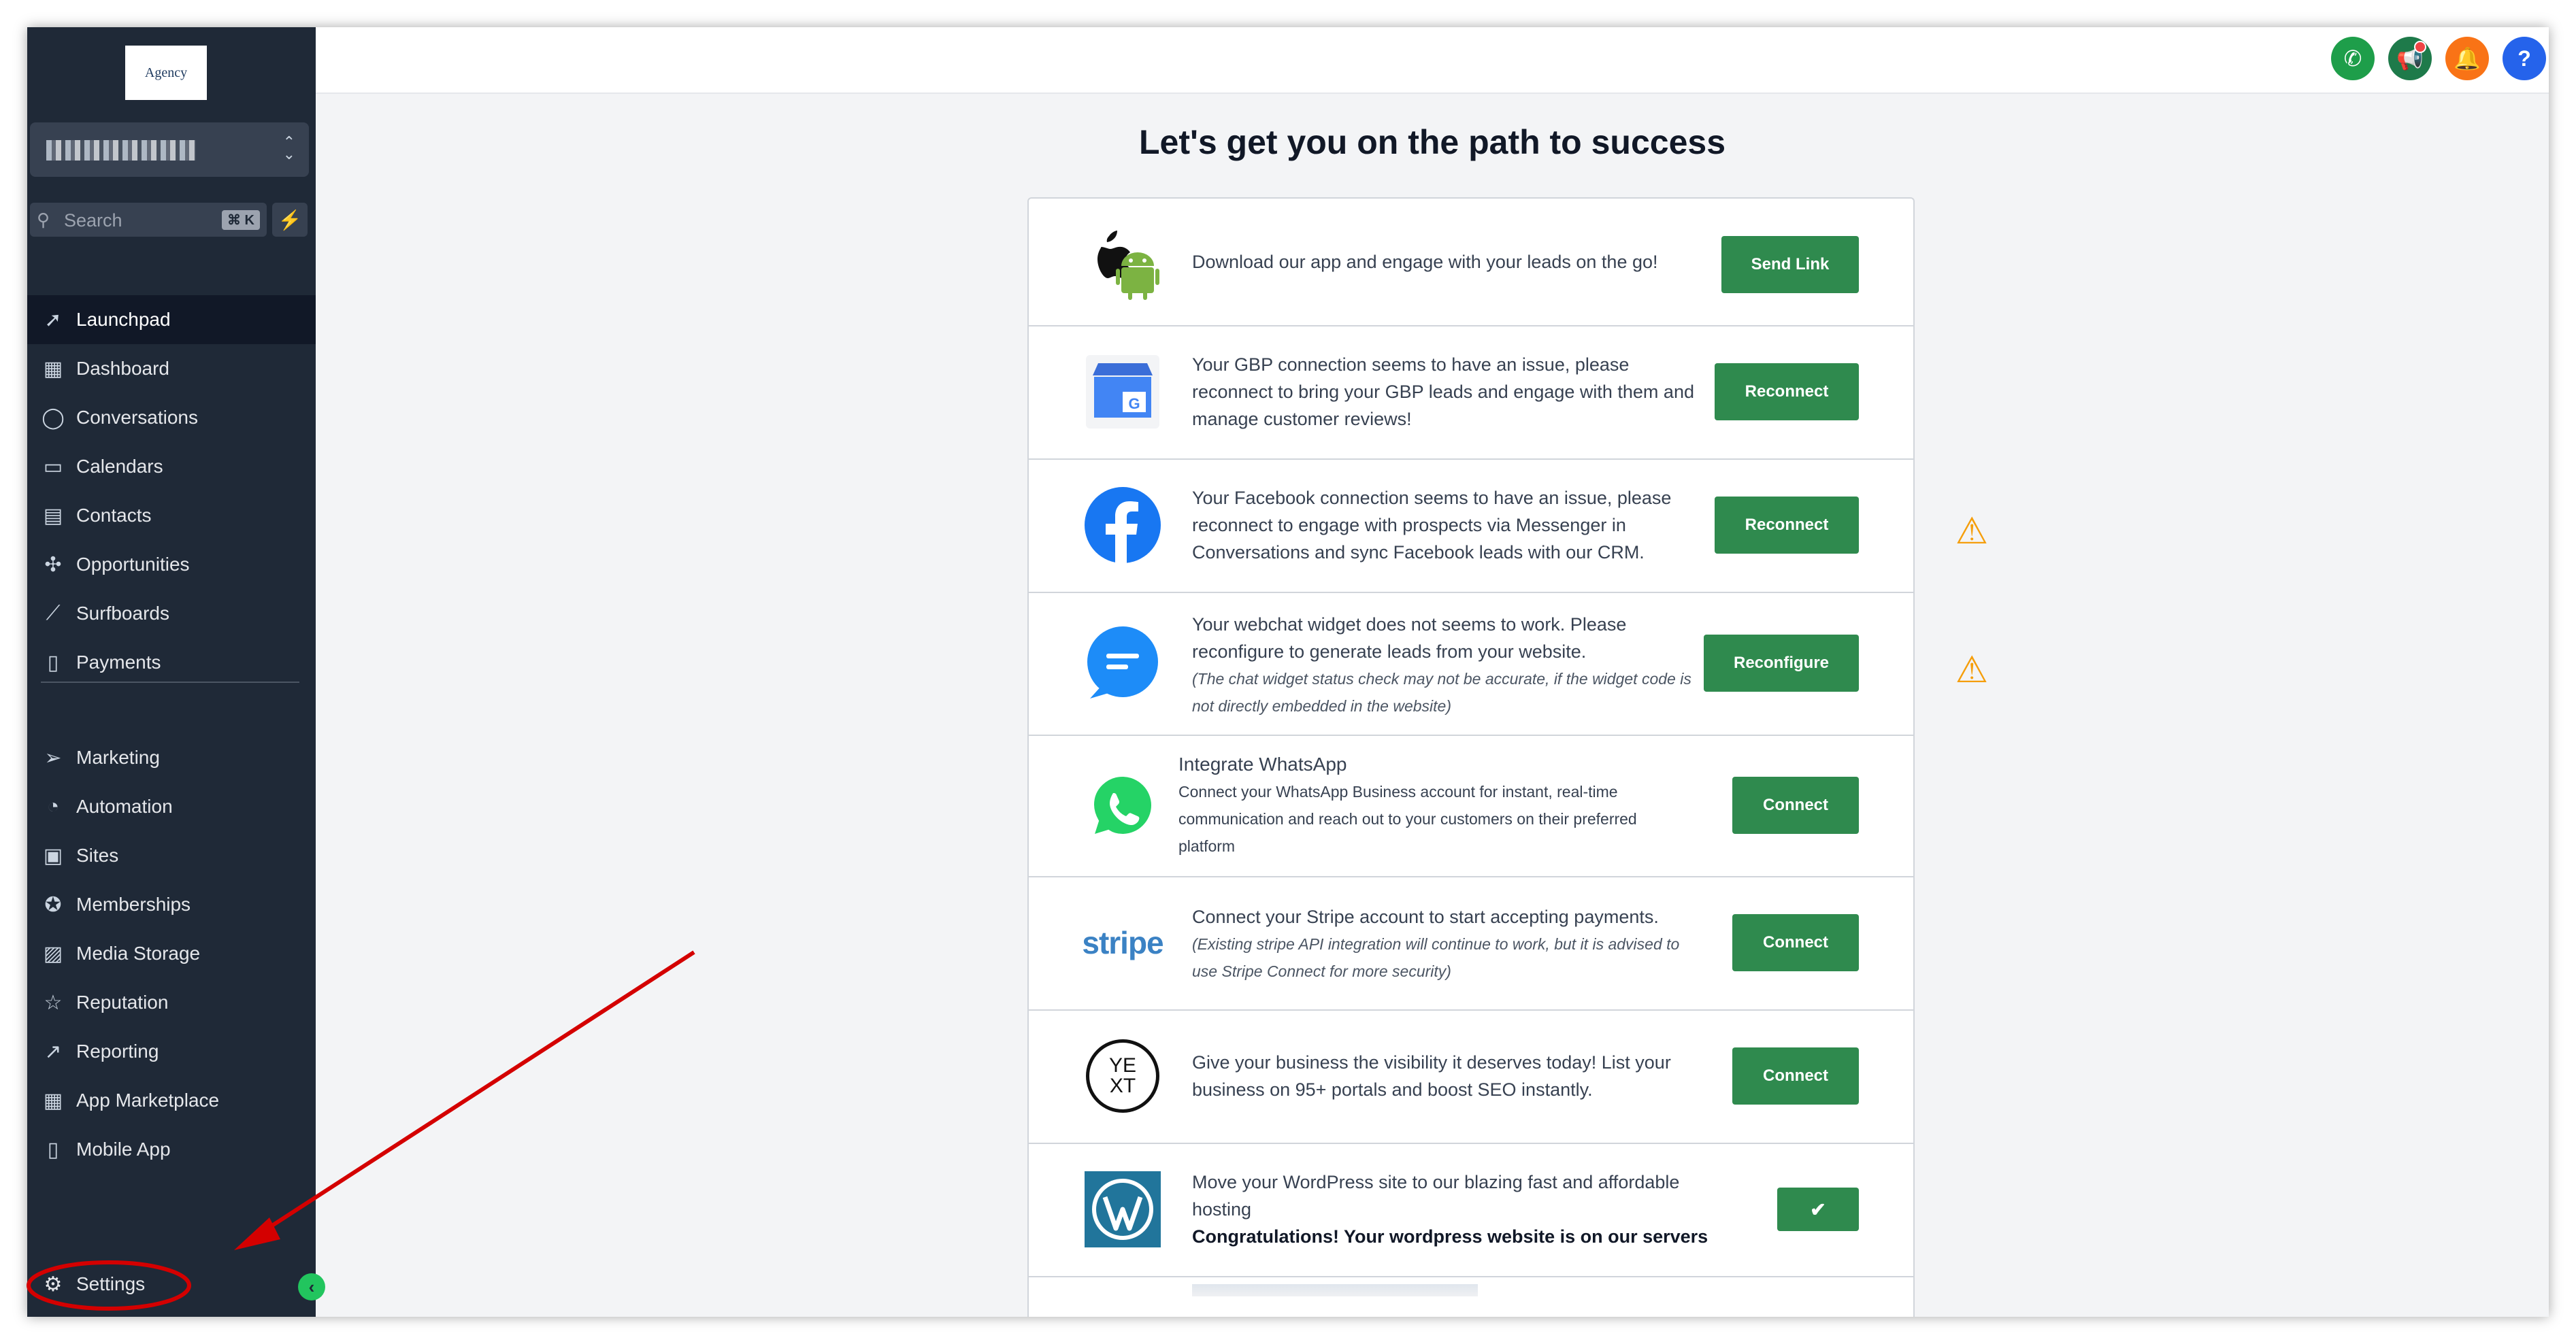 The image size is (2576, 1344). What do you see at coordinates (1796, 1076) in the screenshot?
I see `connect-yext-button: Connect` at bounding box center [1796, 1076].